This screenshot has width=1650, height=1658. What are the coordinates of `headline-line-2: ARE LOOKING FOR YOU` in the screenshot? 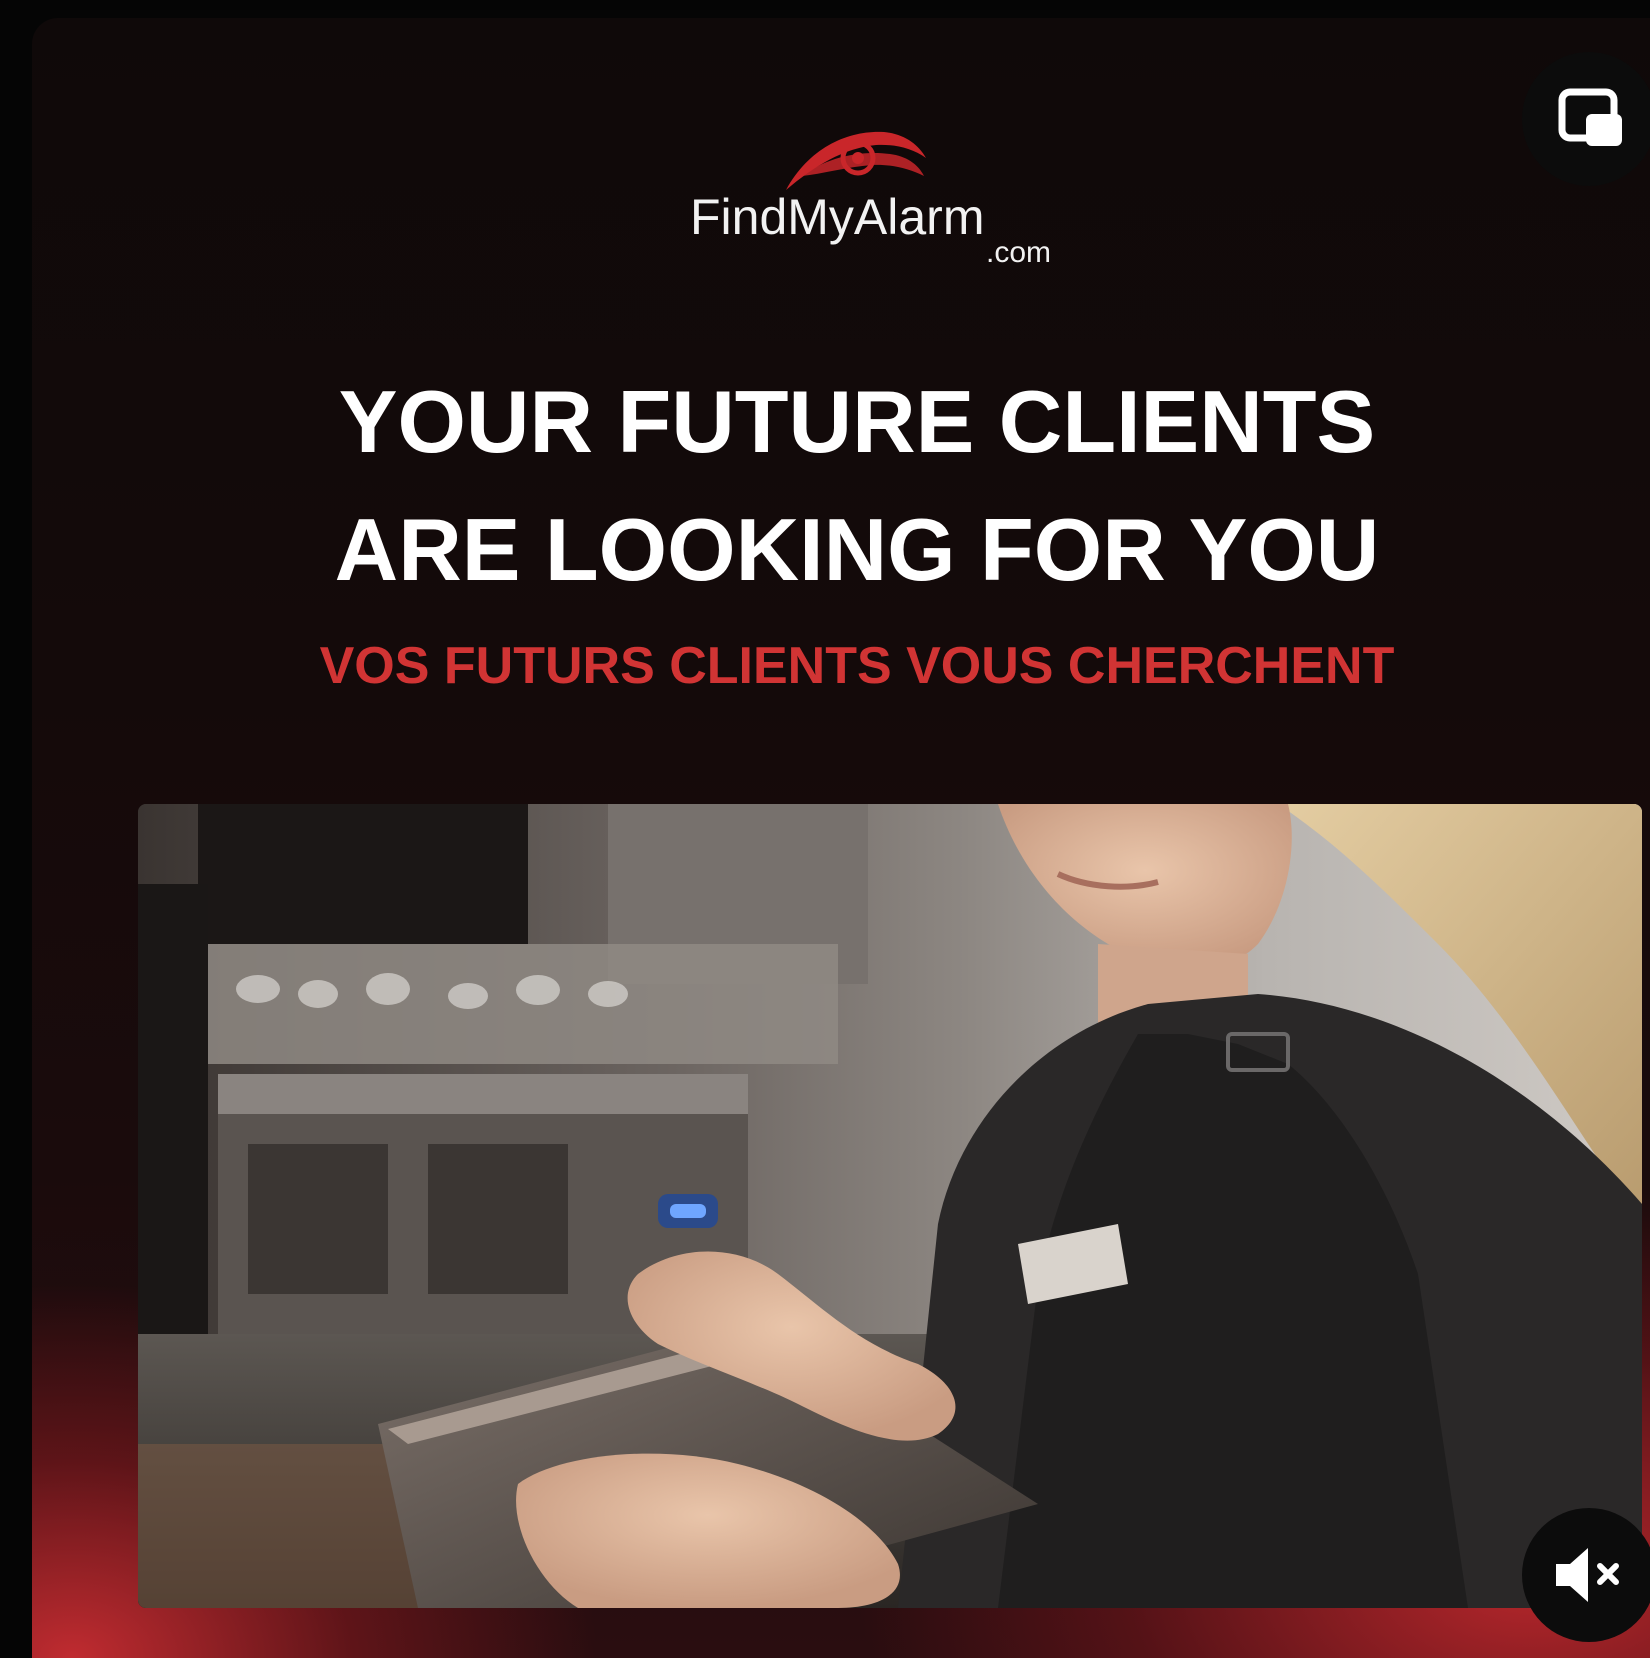 It's located at (857, 549).